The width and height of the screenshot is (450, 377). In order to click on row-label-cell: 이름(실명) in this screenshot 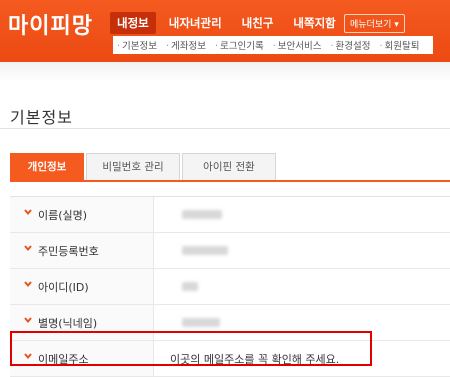, I will do `click(82, 214)`.